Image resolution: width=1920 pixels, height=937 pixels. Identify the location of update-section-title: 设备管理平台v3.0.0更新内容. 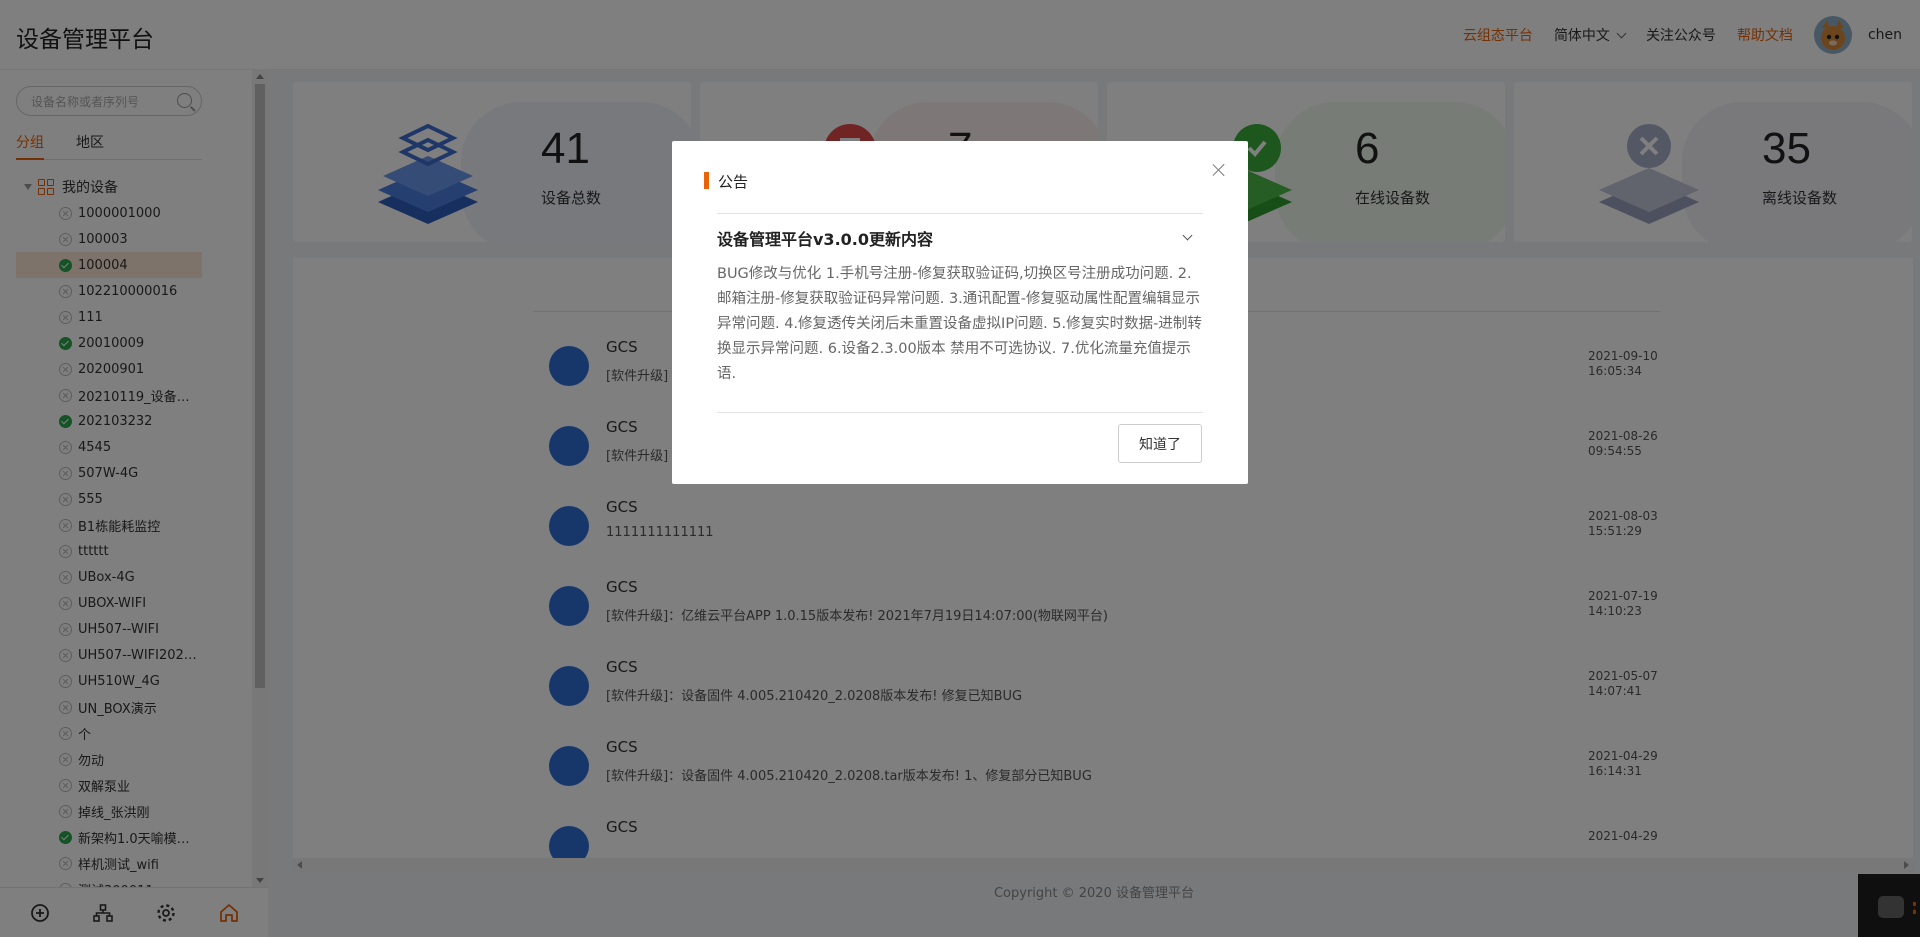
(825, 238).